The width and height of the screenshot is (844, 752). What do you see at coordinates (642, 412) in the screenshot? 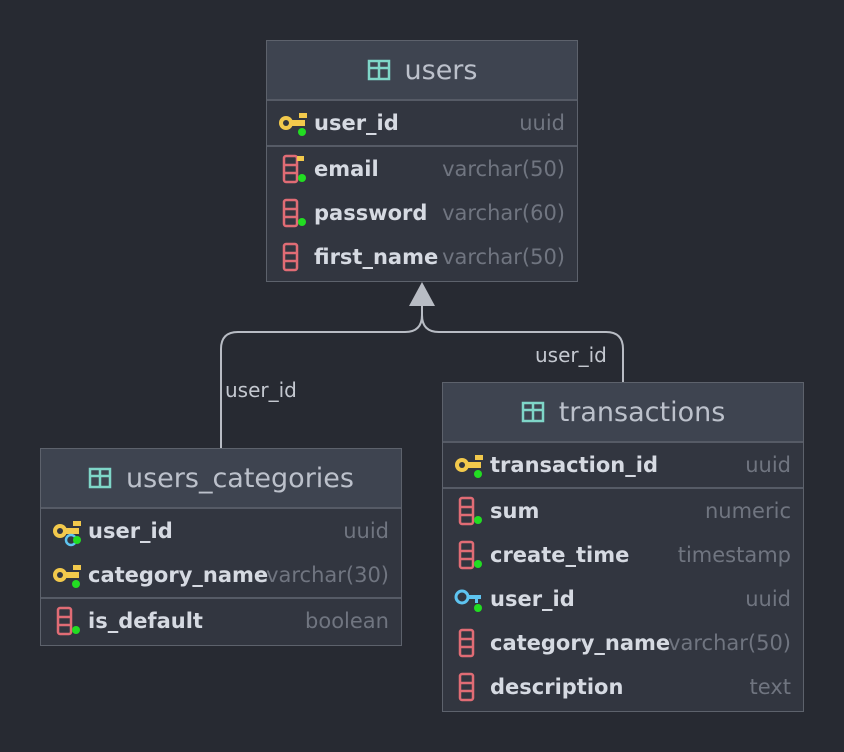
I see `table-title: transactions` at bounding box center [642, 412].